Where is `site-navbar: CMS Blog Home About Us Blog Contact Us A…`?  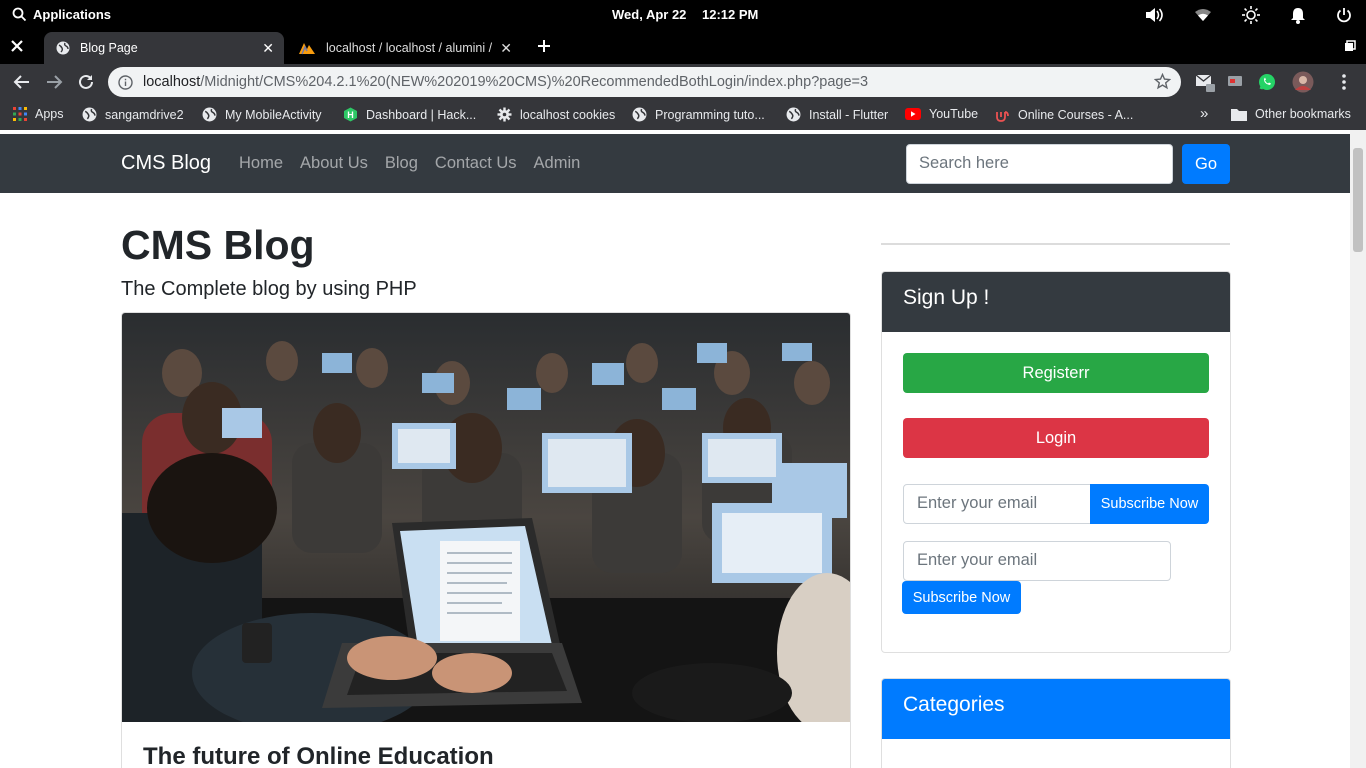 site-navbar: CMS Blog Home About Us Blog Contact Us A… is located at coordinates (675, 163).